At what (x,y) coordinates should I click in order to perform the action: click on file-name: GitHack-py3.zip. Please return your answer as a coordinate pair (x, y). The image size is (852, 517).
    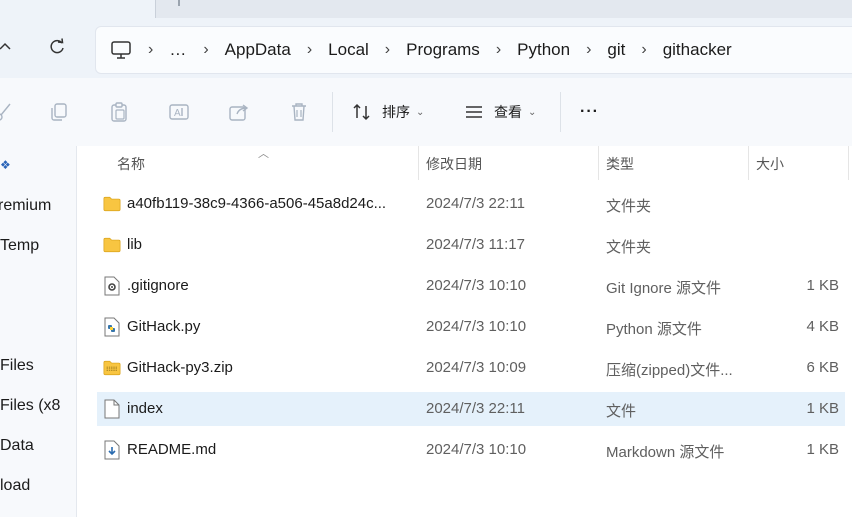
    Looking at the image, I should click on (180, 367).